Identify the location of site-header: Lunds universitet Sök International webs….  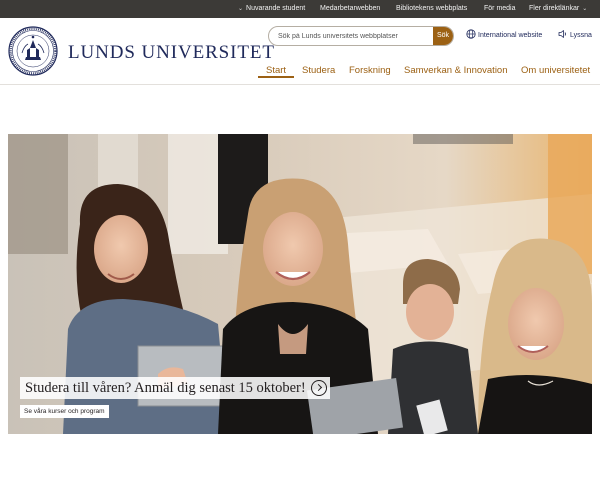
(300, 51).